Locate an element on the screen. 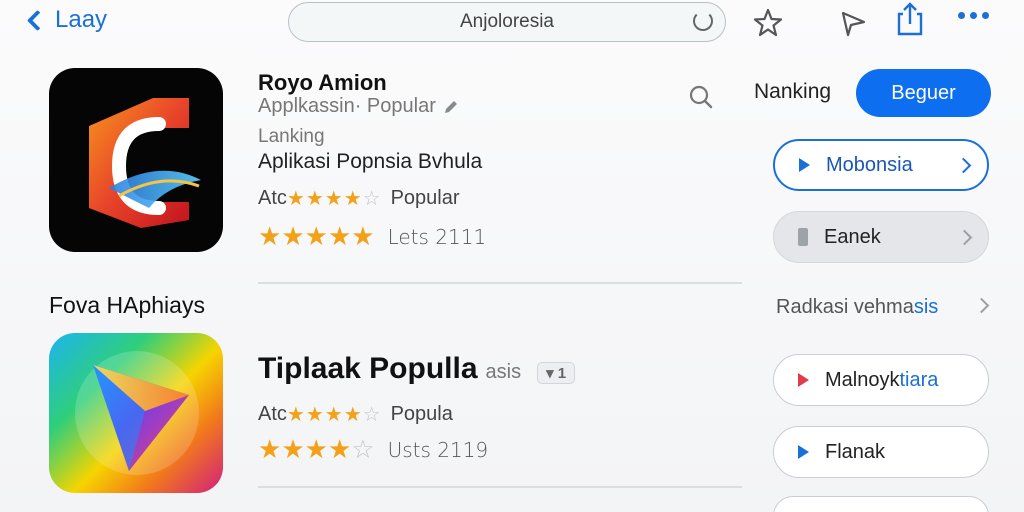 This screenshot has height=512, width=1024. app2-big-stars: ★ ★ ★ ★ ☆ is located at coordinates (316, 449).